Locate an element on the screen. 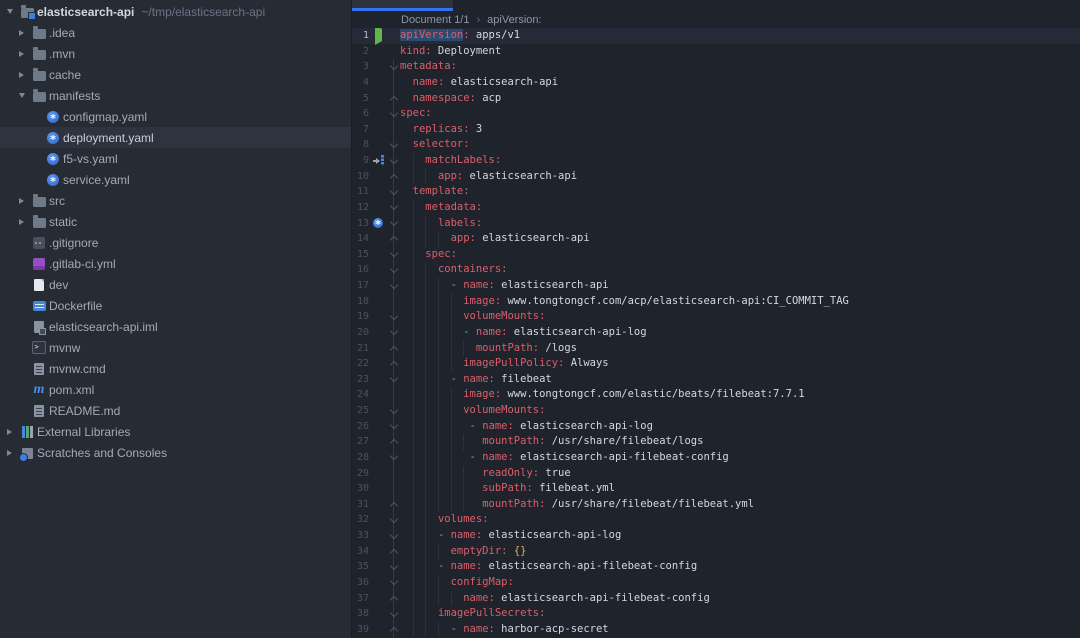  tree-item-readme-md: README.md is located at coordinates (175, 410).